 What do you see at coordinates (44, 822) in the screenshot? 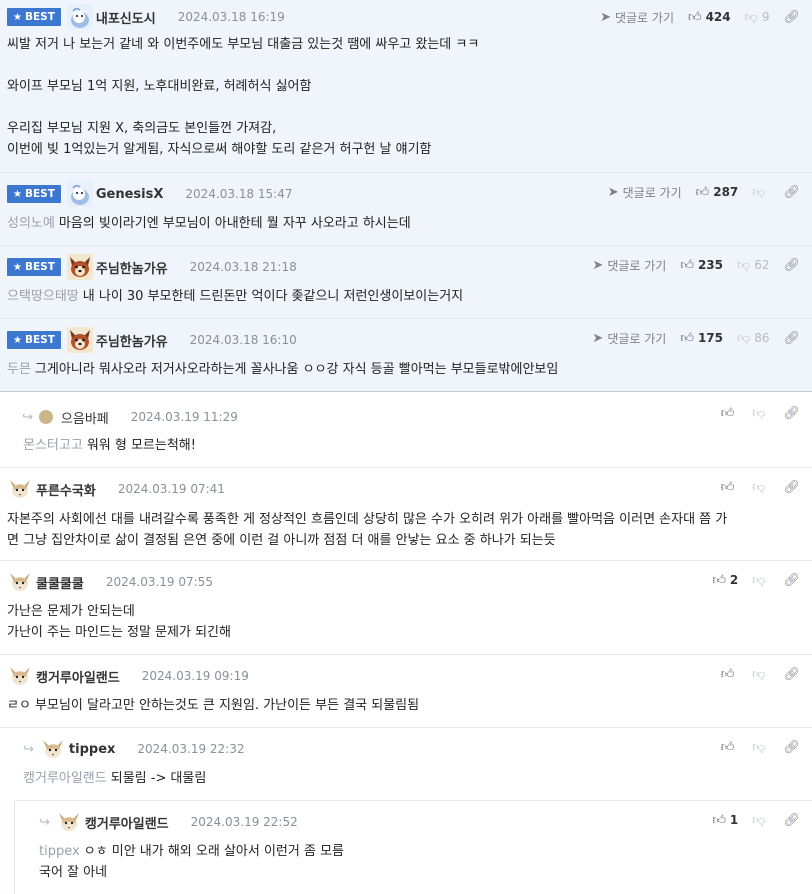
I see `reply-arrow-icon: ↪` at bounding box center [44, 822].